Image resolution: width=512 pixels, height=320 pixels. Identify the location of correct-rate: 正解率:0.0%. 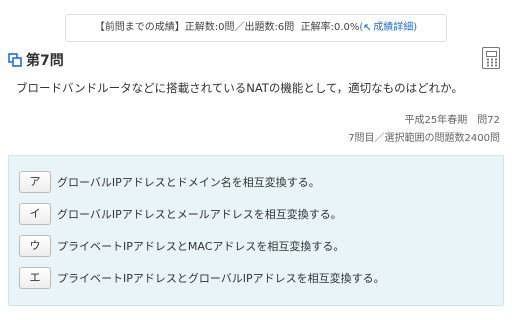
(330, 27).